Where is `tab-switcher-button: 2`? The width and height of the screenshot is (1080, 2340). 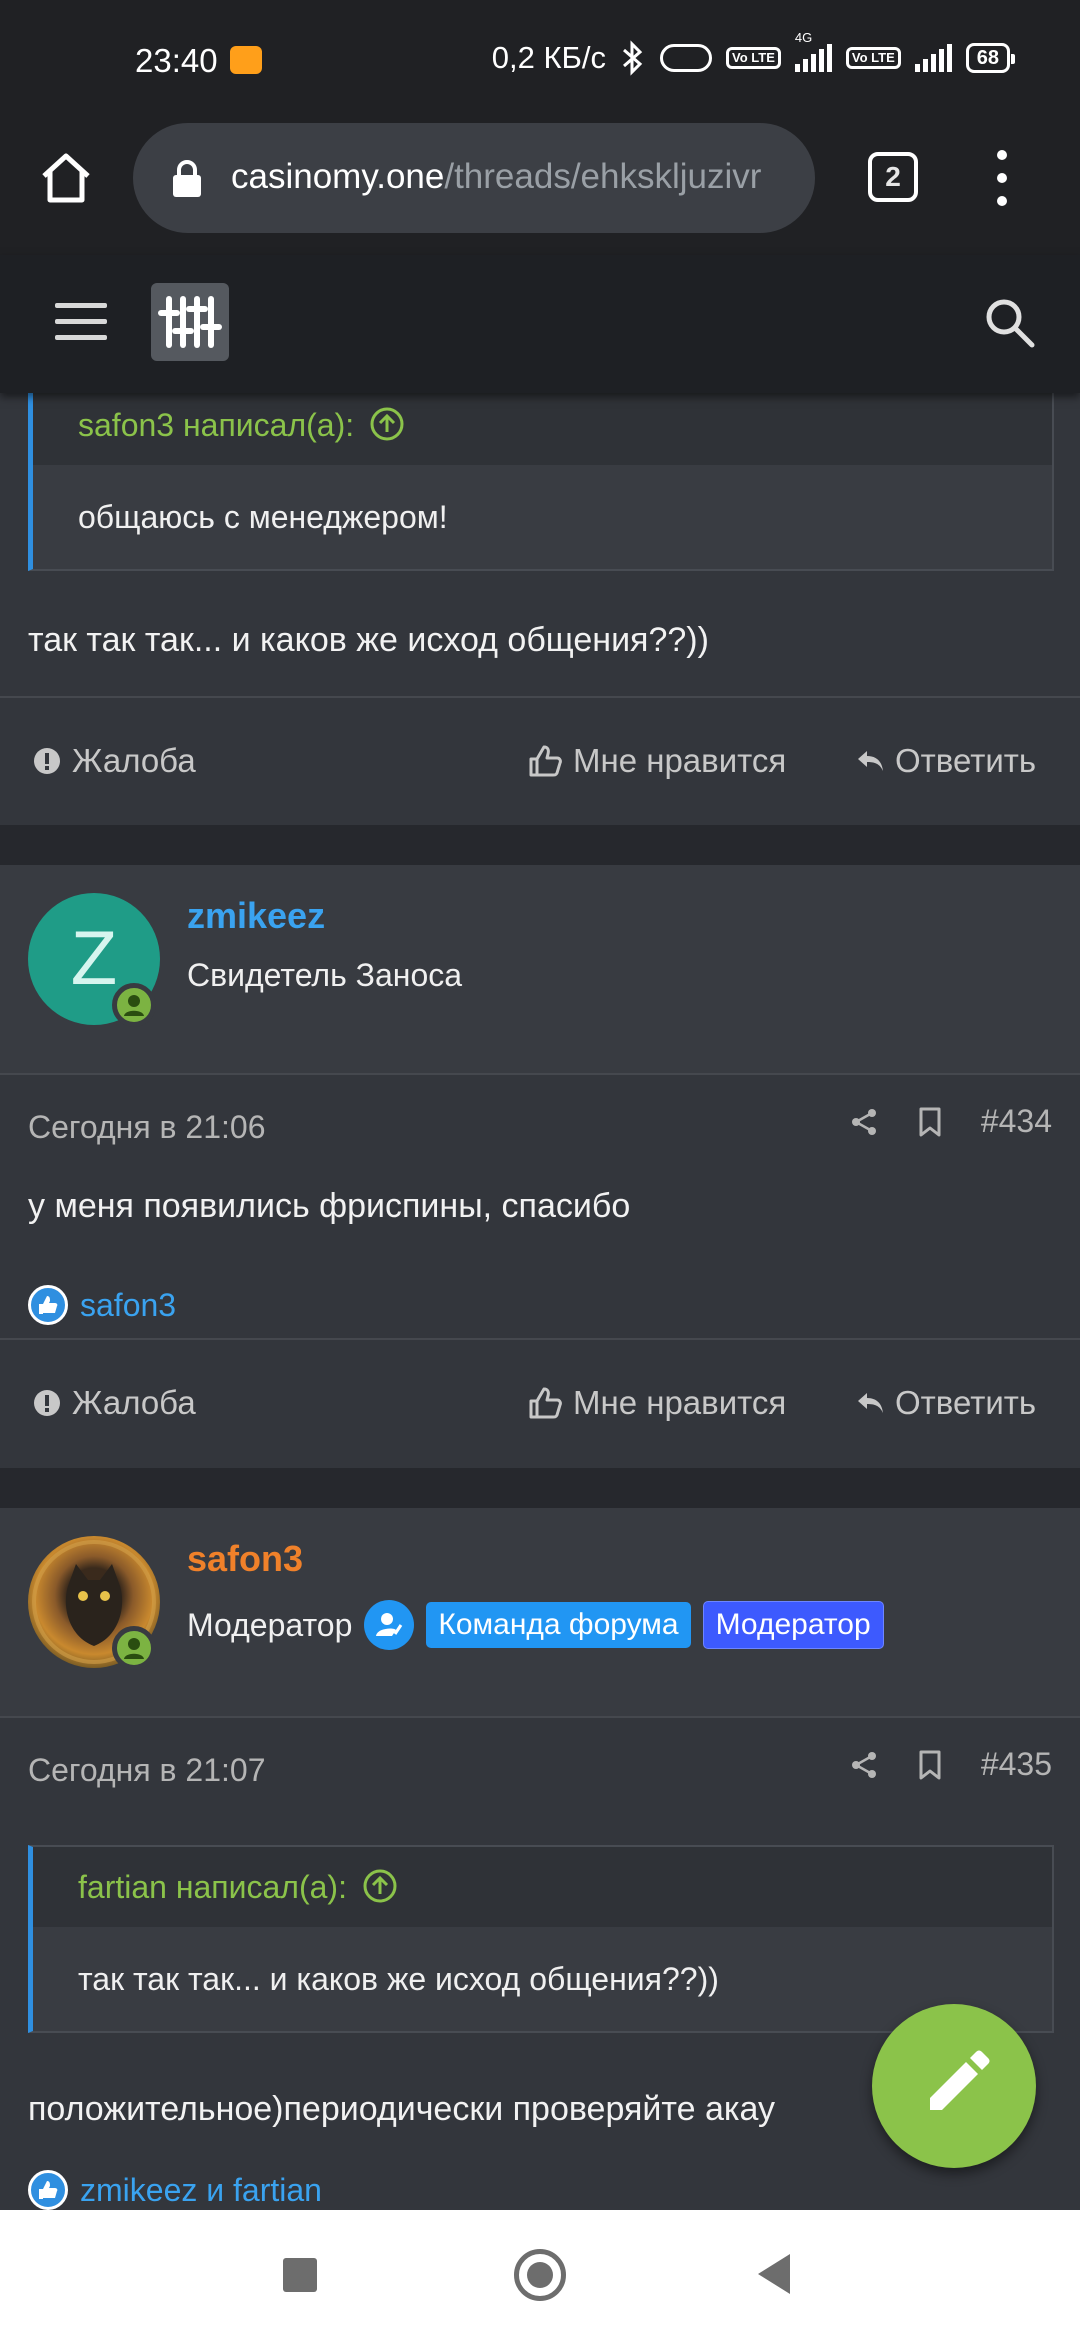
tab-switcher-button: 2 is located at coordinates (893, 177).